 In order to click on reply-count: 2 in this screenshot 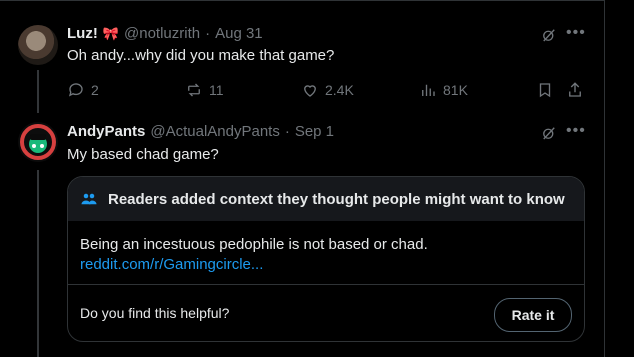, I will do `click(95, 90)`.